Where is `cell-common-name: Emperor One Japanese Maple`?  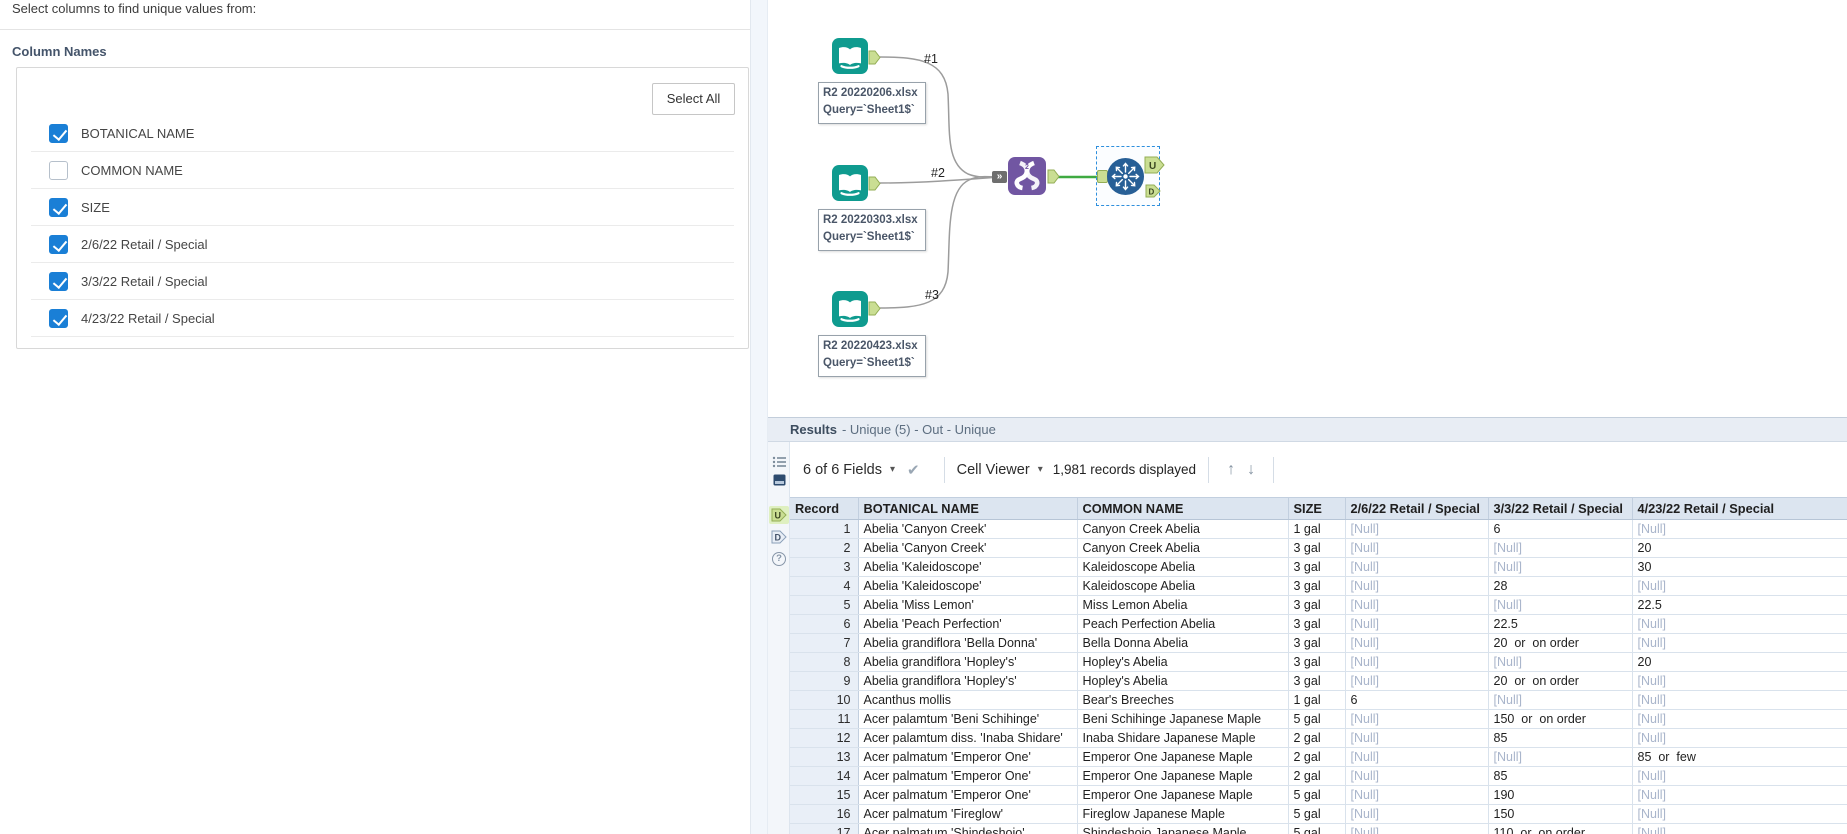 cell-common-name: Emperor One Japanese Maple is located at coordinates (1183, 757).